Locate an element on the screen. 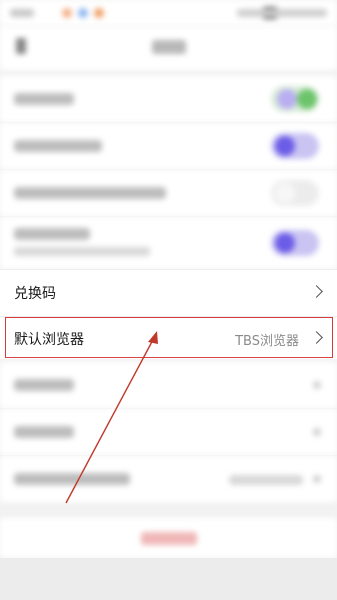 The width and height of the screenshot is (337, 600). logout-area is located at coordinates (168, 538).